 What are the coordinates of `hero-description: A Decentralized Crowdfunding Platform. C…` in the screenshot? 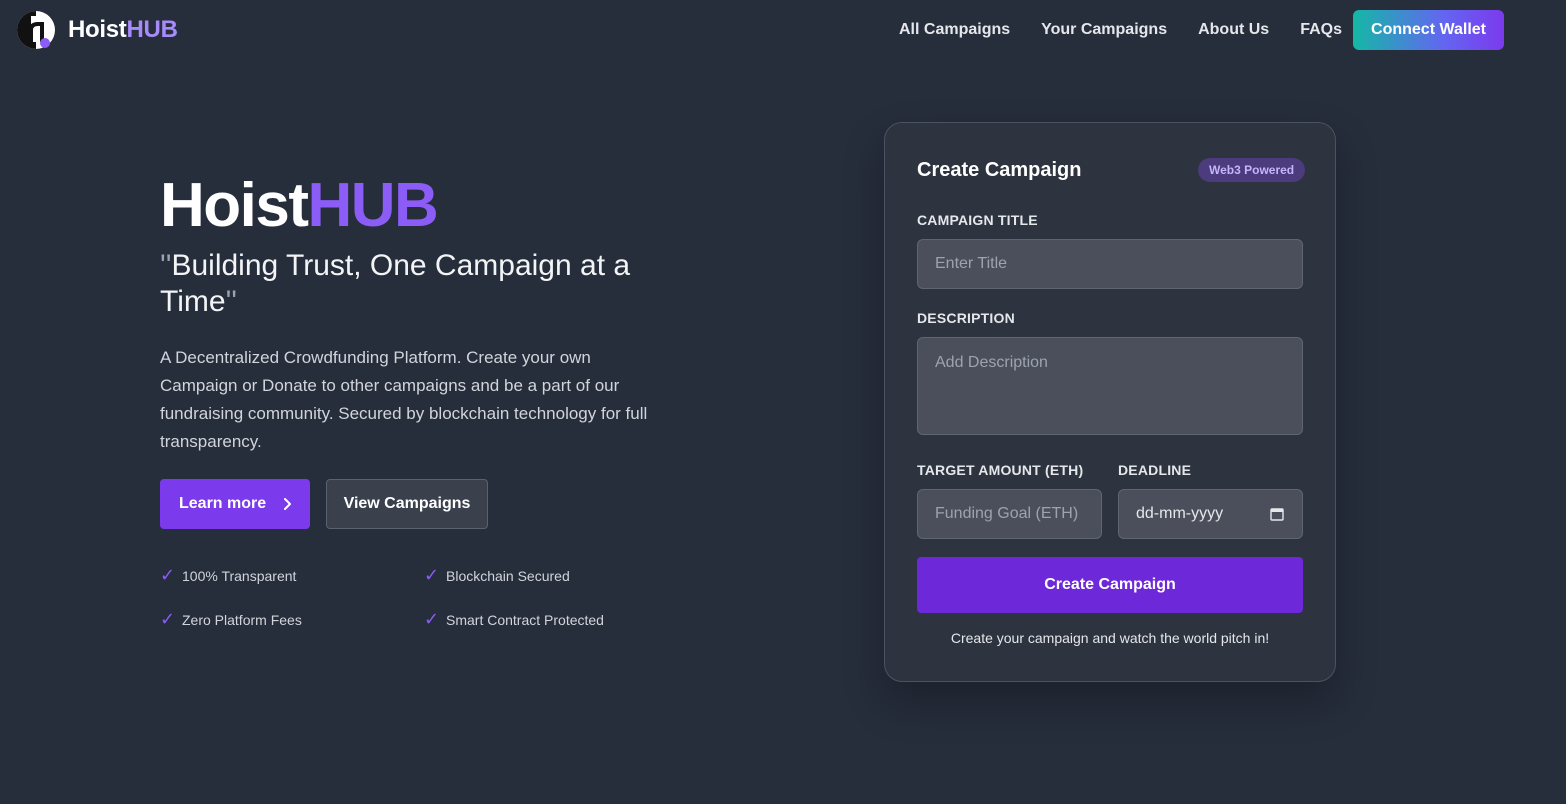 It's located at (404, 399).